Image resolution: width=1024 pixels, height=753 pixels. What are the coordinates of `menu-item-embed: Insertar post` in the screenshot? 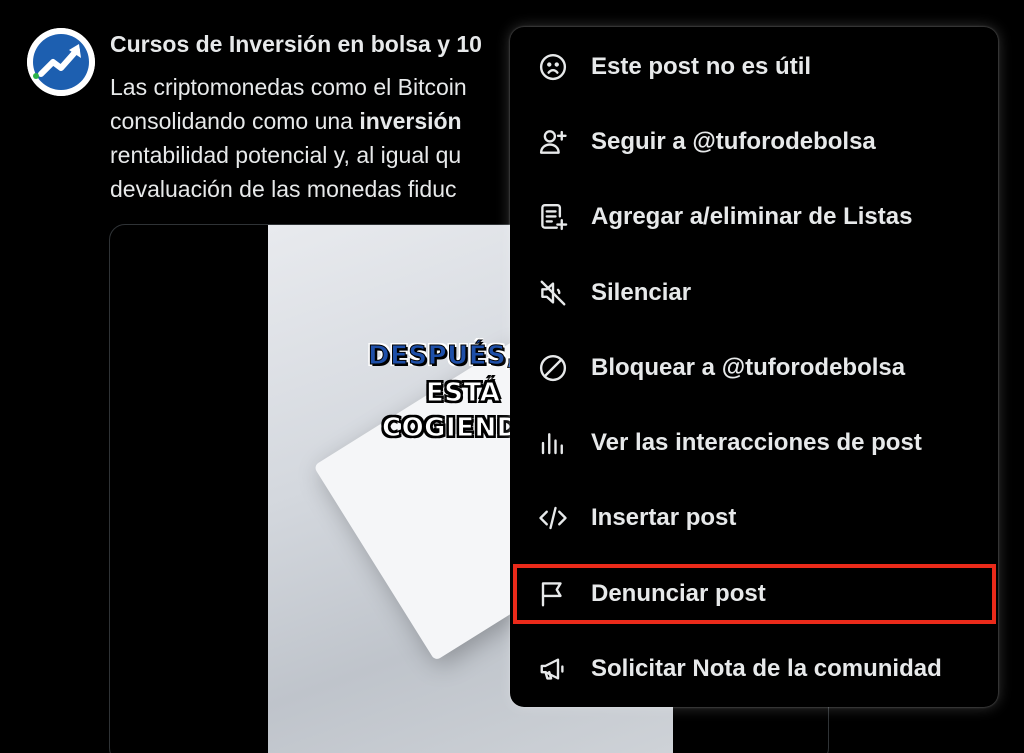 It's located at (754, 517).